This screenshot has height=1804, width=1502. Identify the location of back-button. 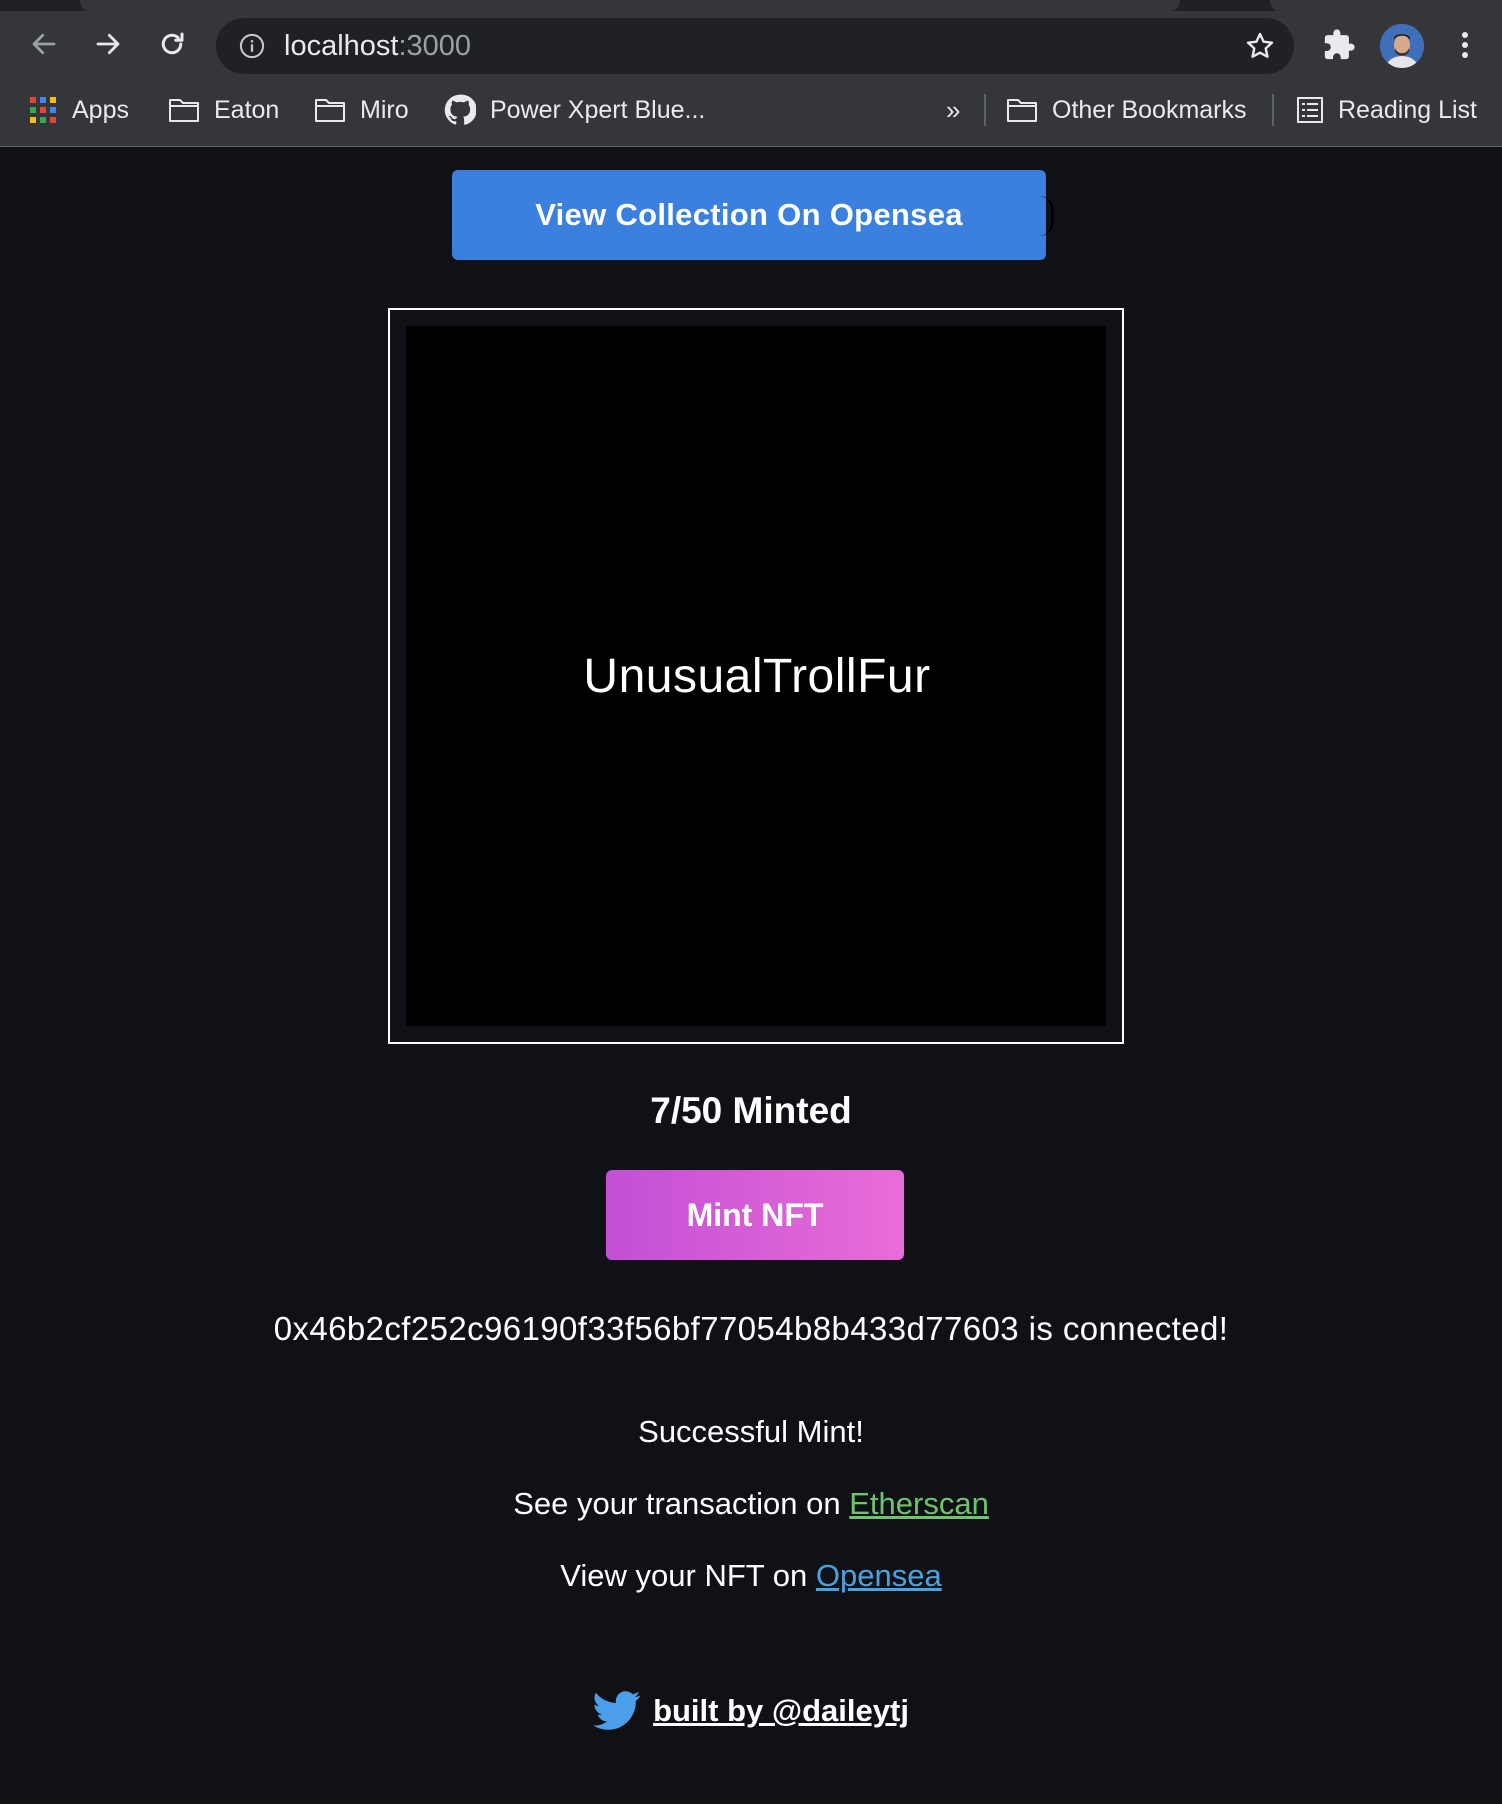
(44, 44).